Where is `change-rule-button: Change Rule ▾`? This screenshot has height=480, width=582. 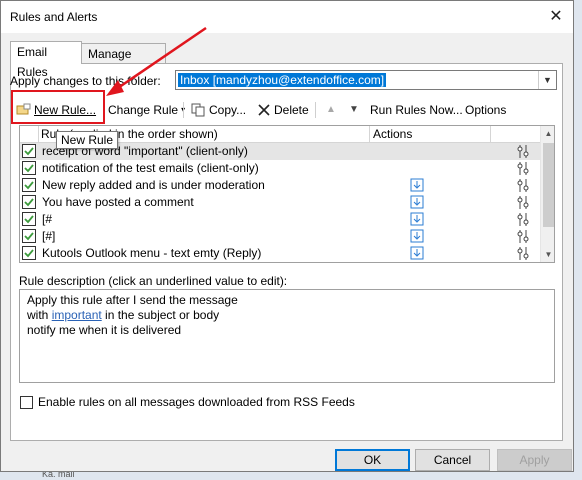
change-rule-button: Change Rule ▾ is located at coordinates (146, 110).